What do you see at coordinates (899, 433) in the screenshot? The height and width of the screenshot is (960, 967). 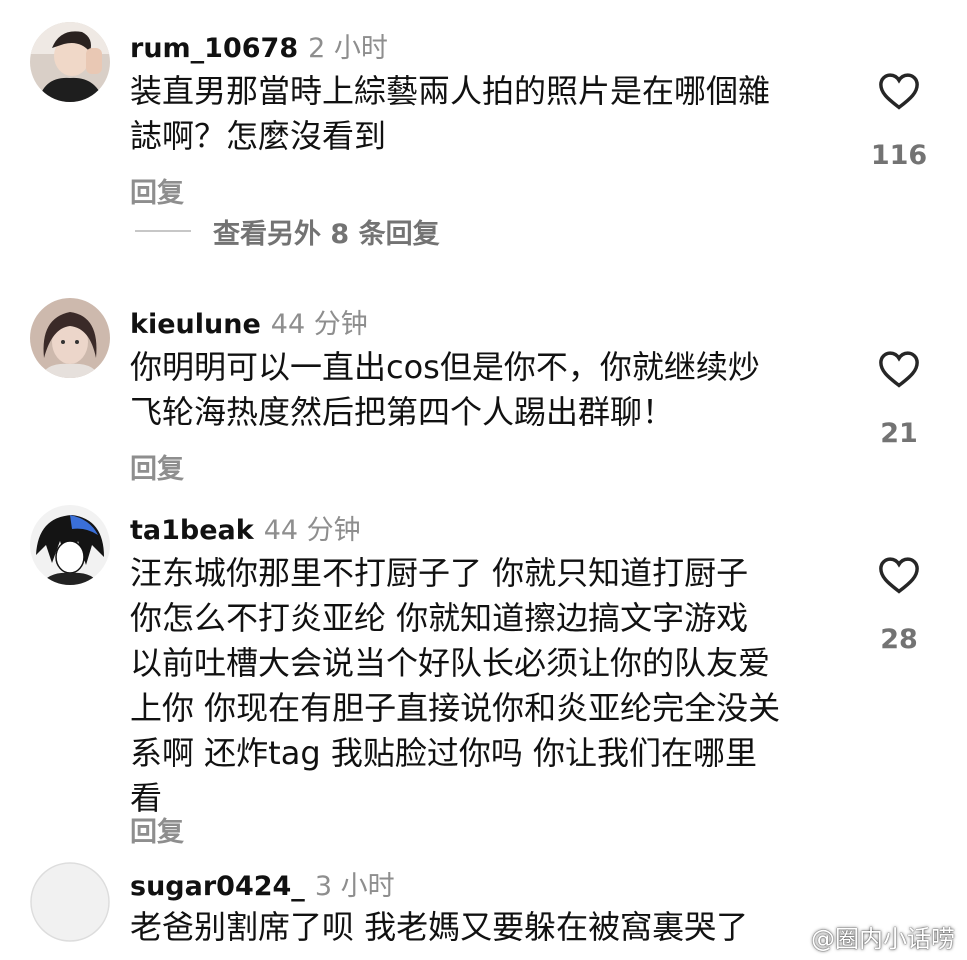 I see `like-count: 21` at bounding box center [899, 433].